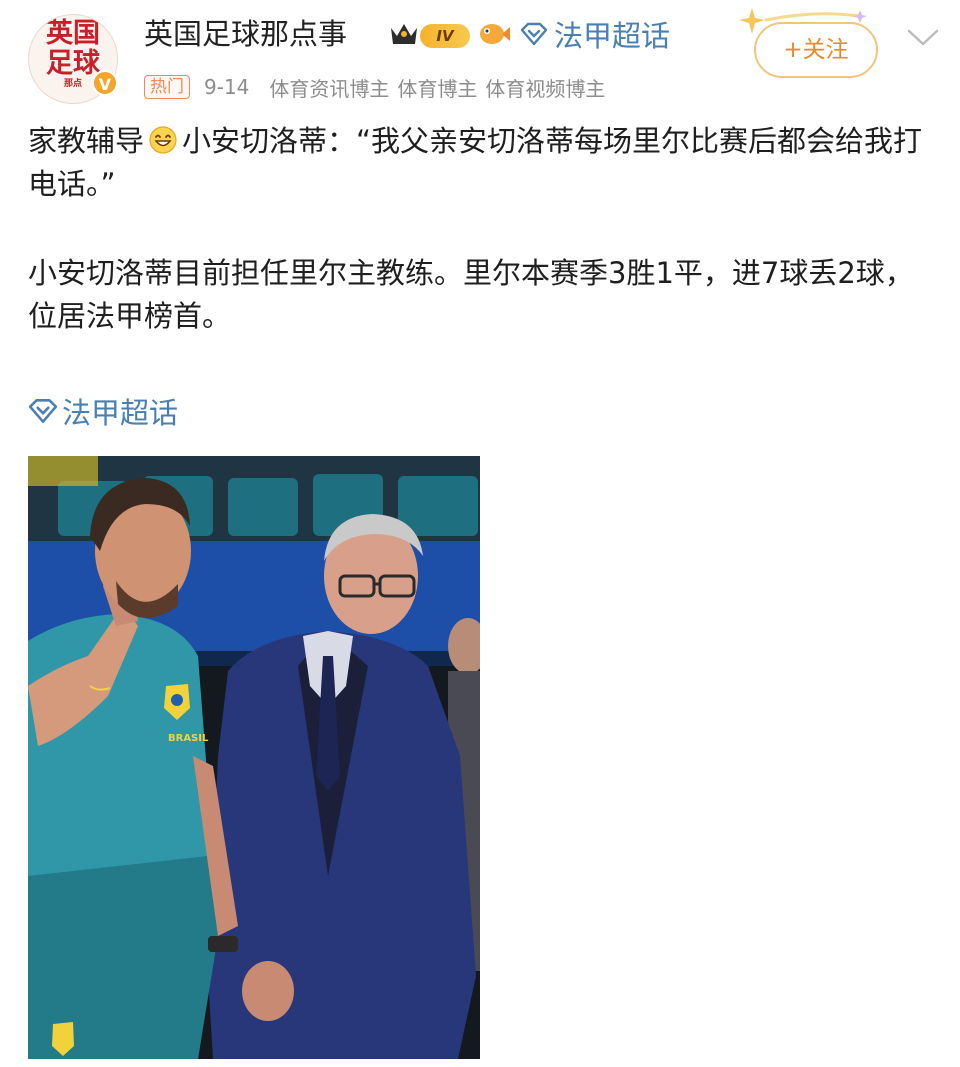  What do you see at coordinates (495, 34) in the screenshot?
I see `fish-icon` at bounding box center [495, 34].